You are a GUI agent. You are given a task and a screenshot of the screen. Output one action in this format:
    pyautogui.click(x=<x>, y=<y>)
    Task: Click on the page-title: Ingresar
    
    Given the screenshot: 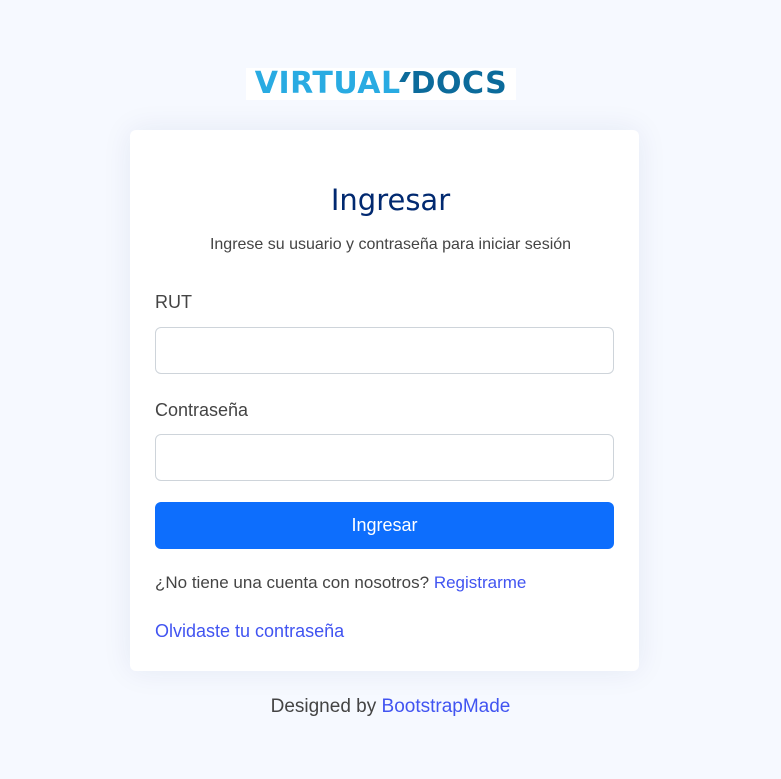 What is the action you would take?
    pyautogui.click(x=390, y=200)
    